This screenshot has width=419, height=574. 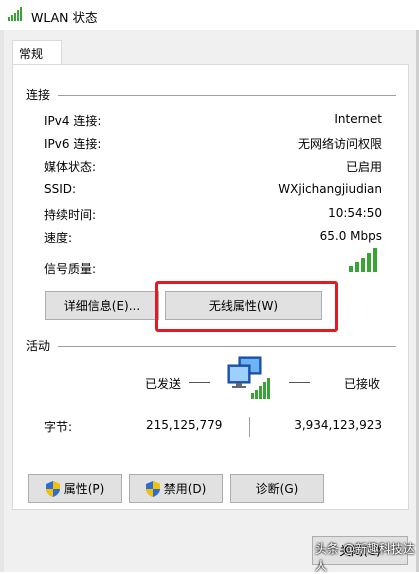 I want to click on ssid-label: SSID:, so click(x=60, y=189).